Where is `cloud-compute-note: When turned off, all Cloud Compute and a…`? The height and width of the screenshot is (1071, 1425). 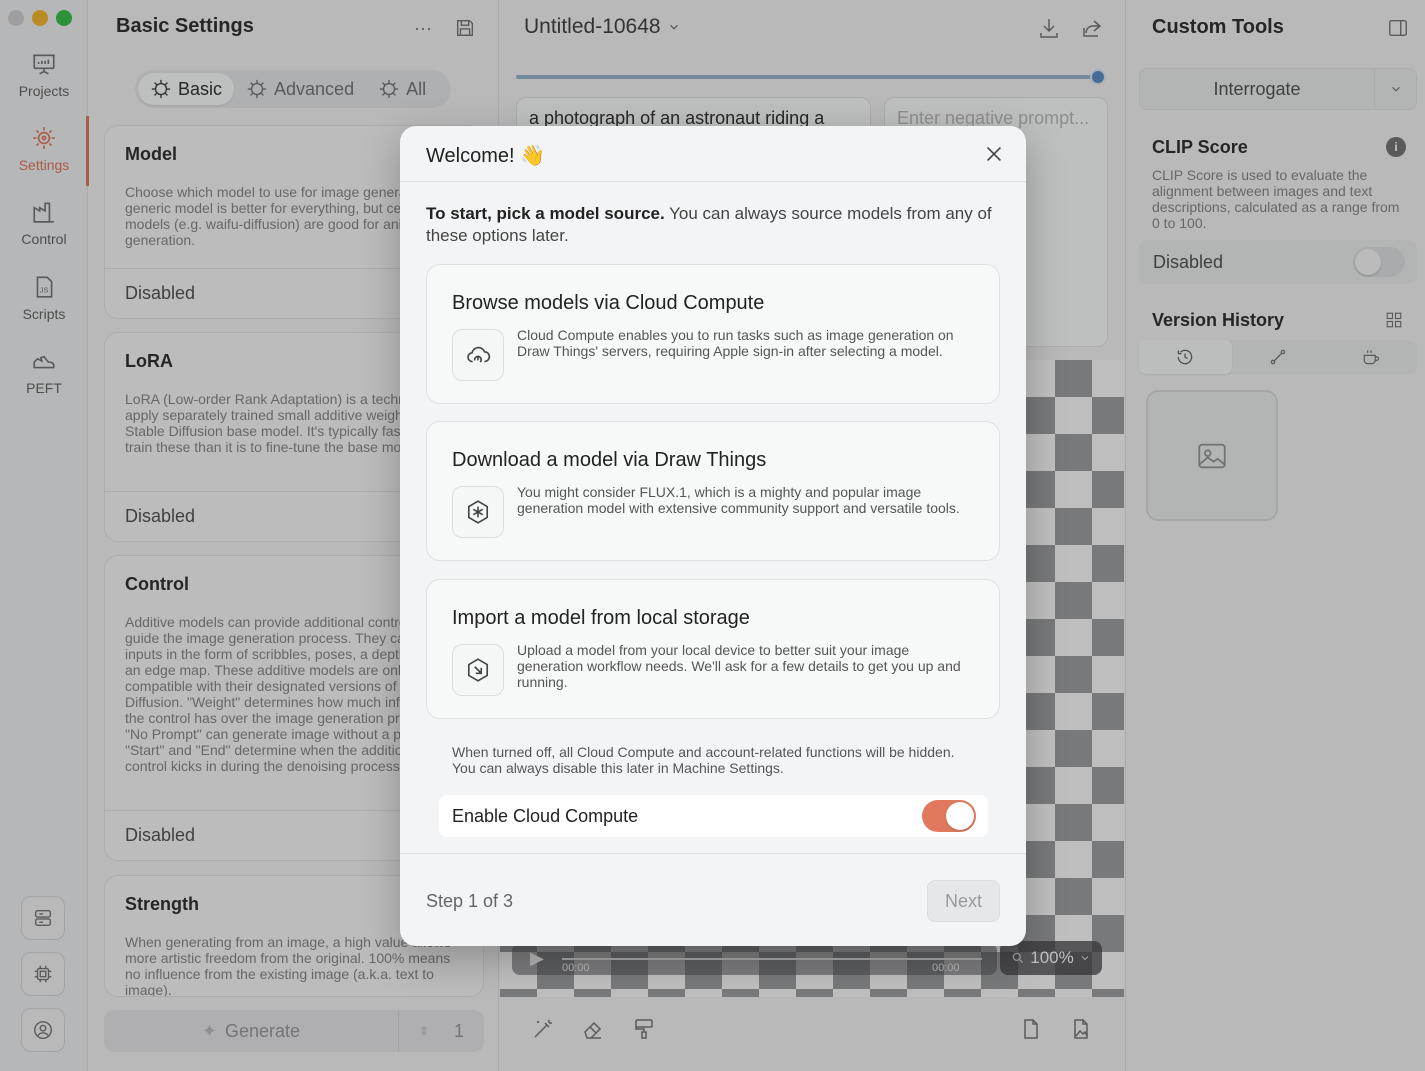
cloud-compute-note: When turned off, all Cloud Compute and a… is located at coordinates (703, 760).